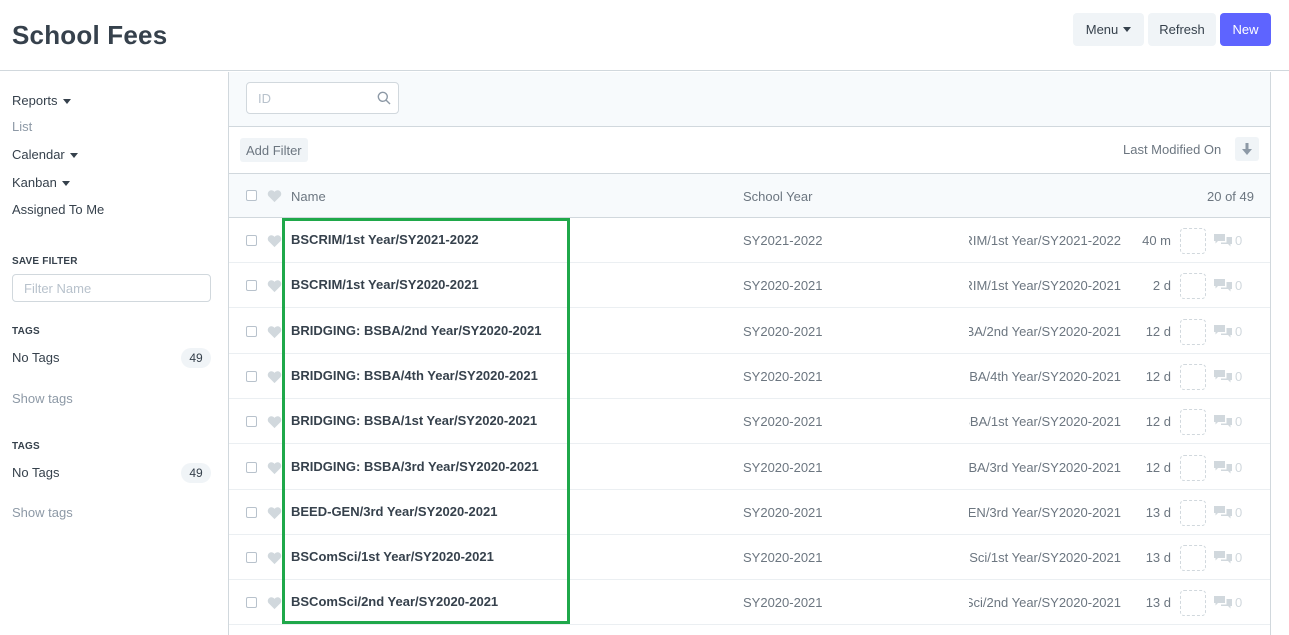 Image resolution: width=1289 pixels, height=635 pixels. I want to click on row-name-link: BRIDGING: BSBA/4th Year/SY2020-2021, so click(414, 375).